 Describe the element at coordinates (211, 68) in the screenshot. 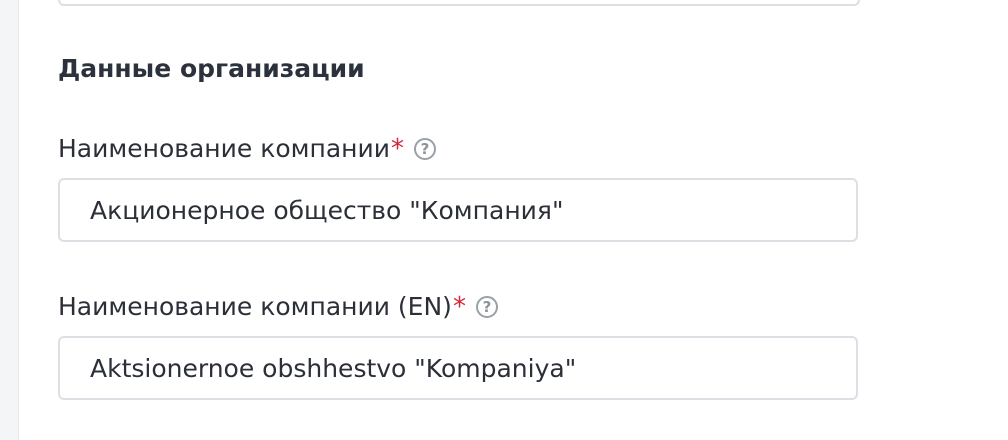

I see `section-title: Данные организации` at that location.